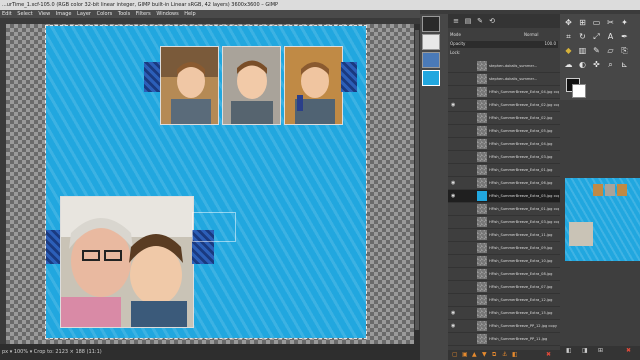  What do you see at coordinates (624, 50) in the screenshot?
I see `clone-icon: ⎘` at bounding box center [624, 50].